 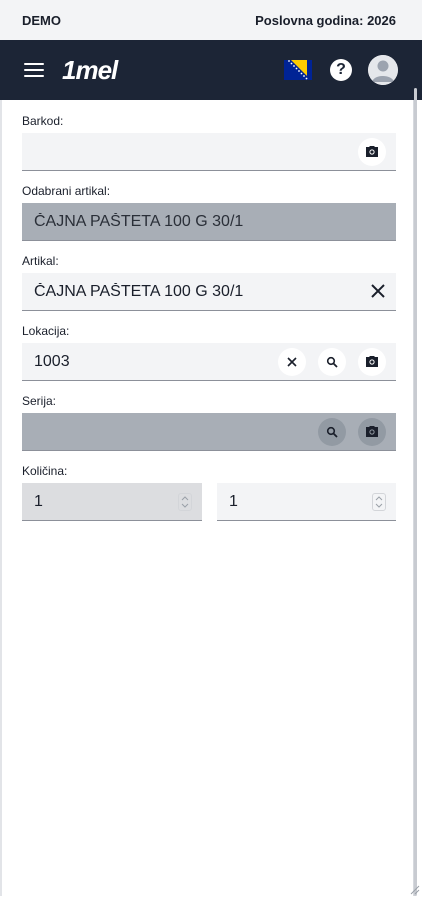 What do you see at coordinates (112, 502) in the screenshot?
I see `kolicina-input-1: 1` at bounding box center [112, 502].